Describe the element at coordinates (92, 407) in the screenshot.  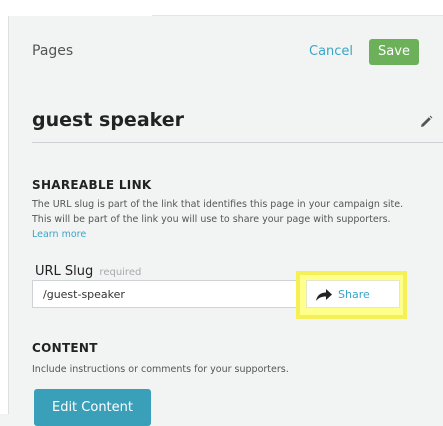
I see `edit-content-button: Edit Content` at that location.